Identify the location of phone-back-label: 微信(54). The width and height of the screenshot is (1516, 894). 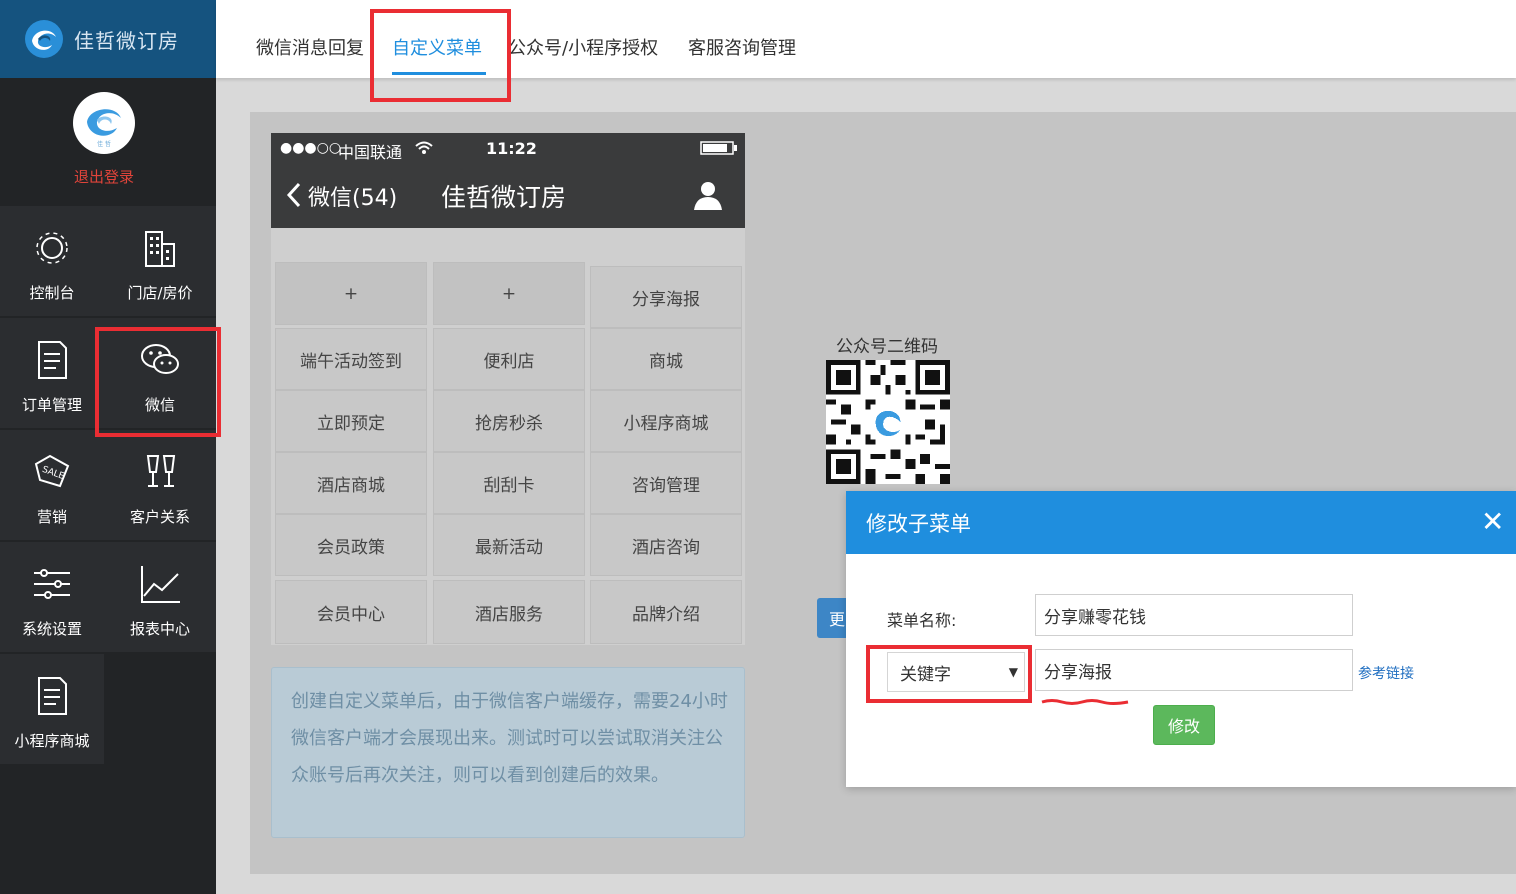
(353, 198).